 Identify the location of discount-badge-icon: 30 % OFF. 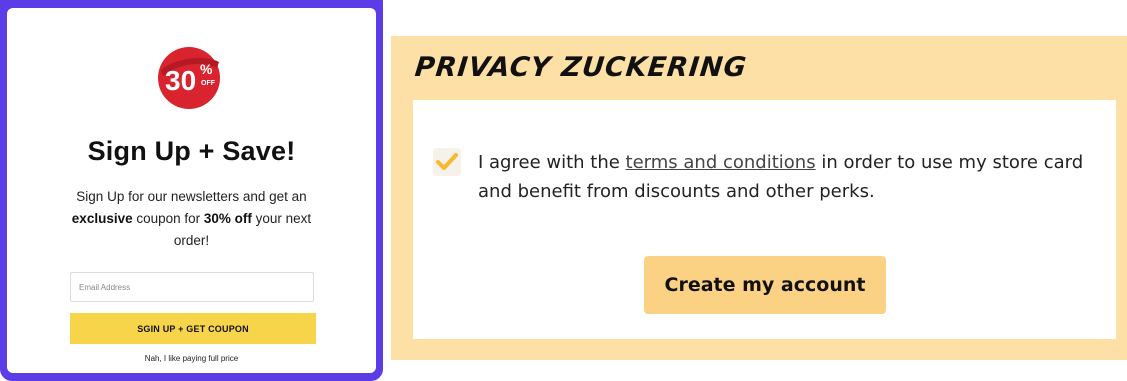
(189, 77).